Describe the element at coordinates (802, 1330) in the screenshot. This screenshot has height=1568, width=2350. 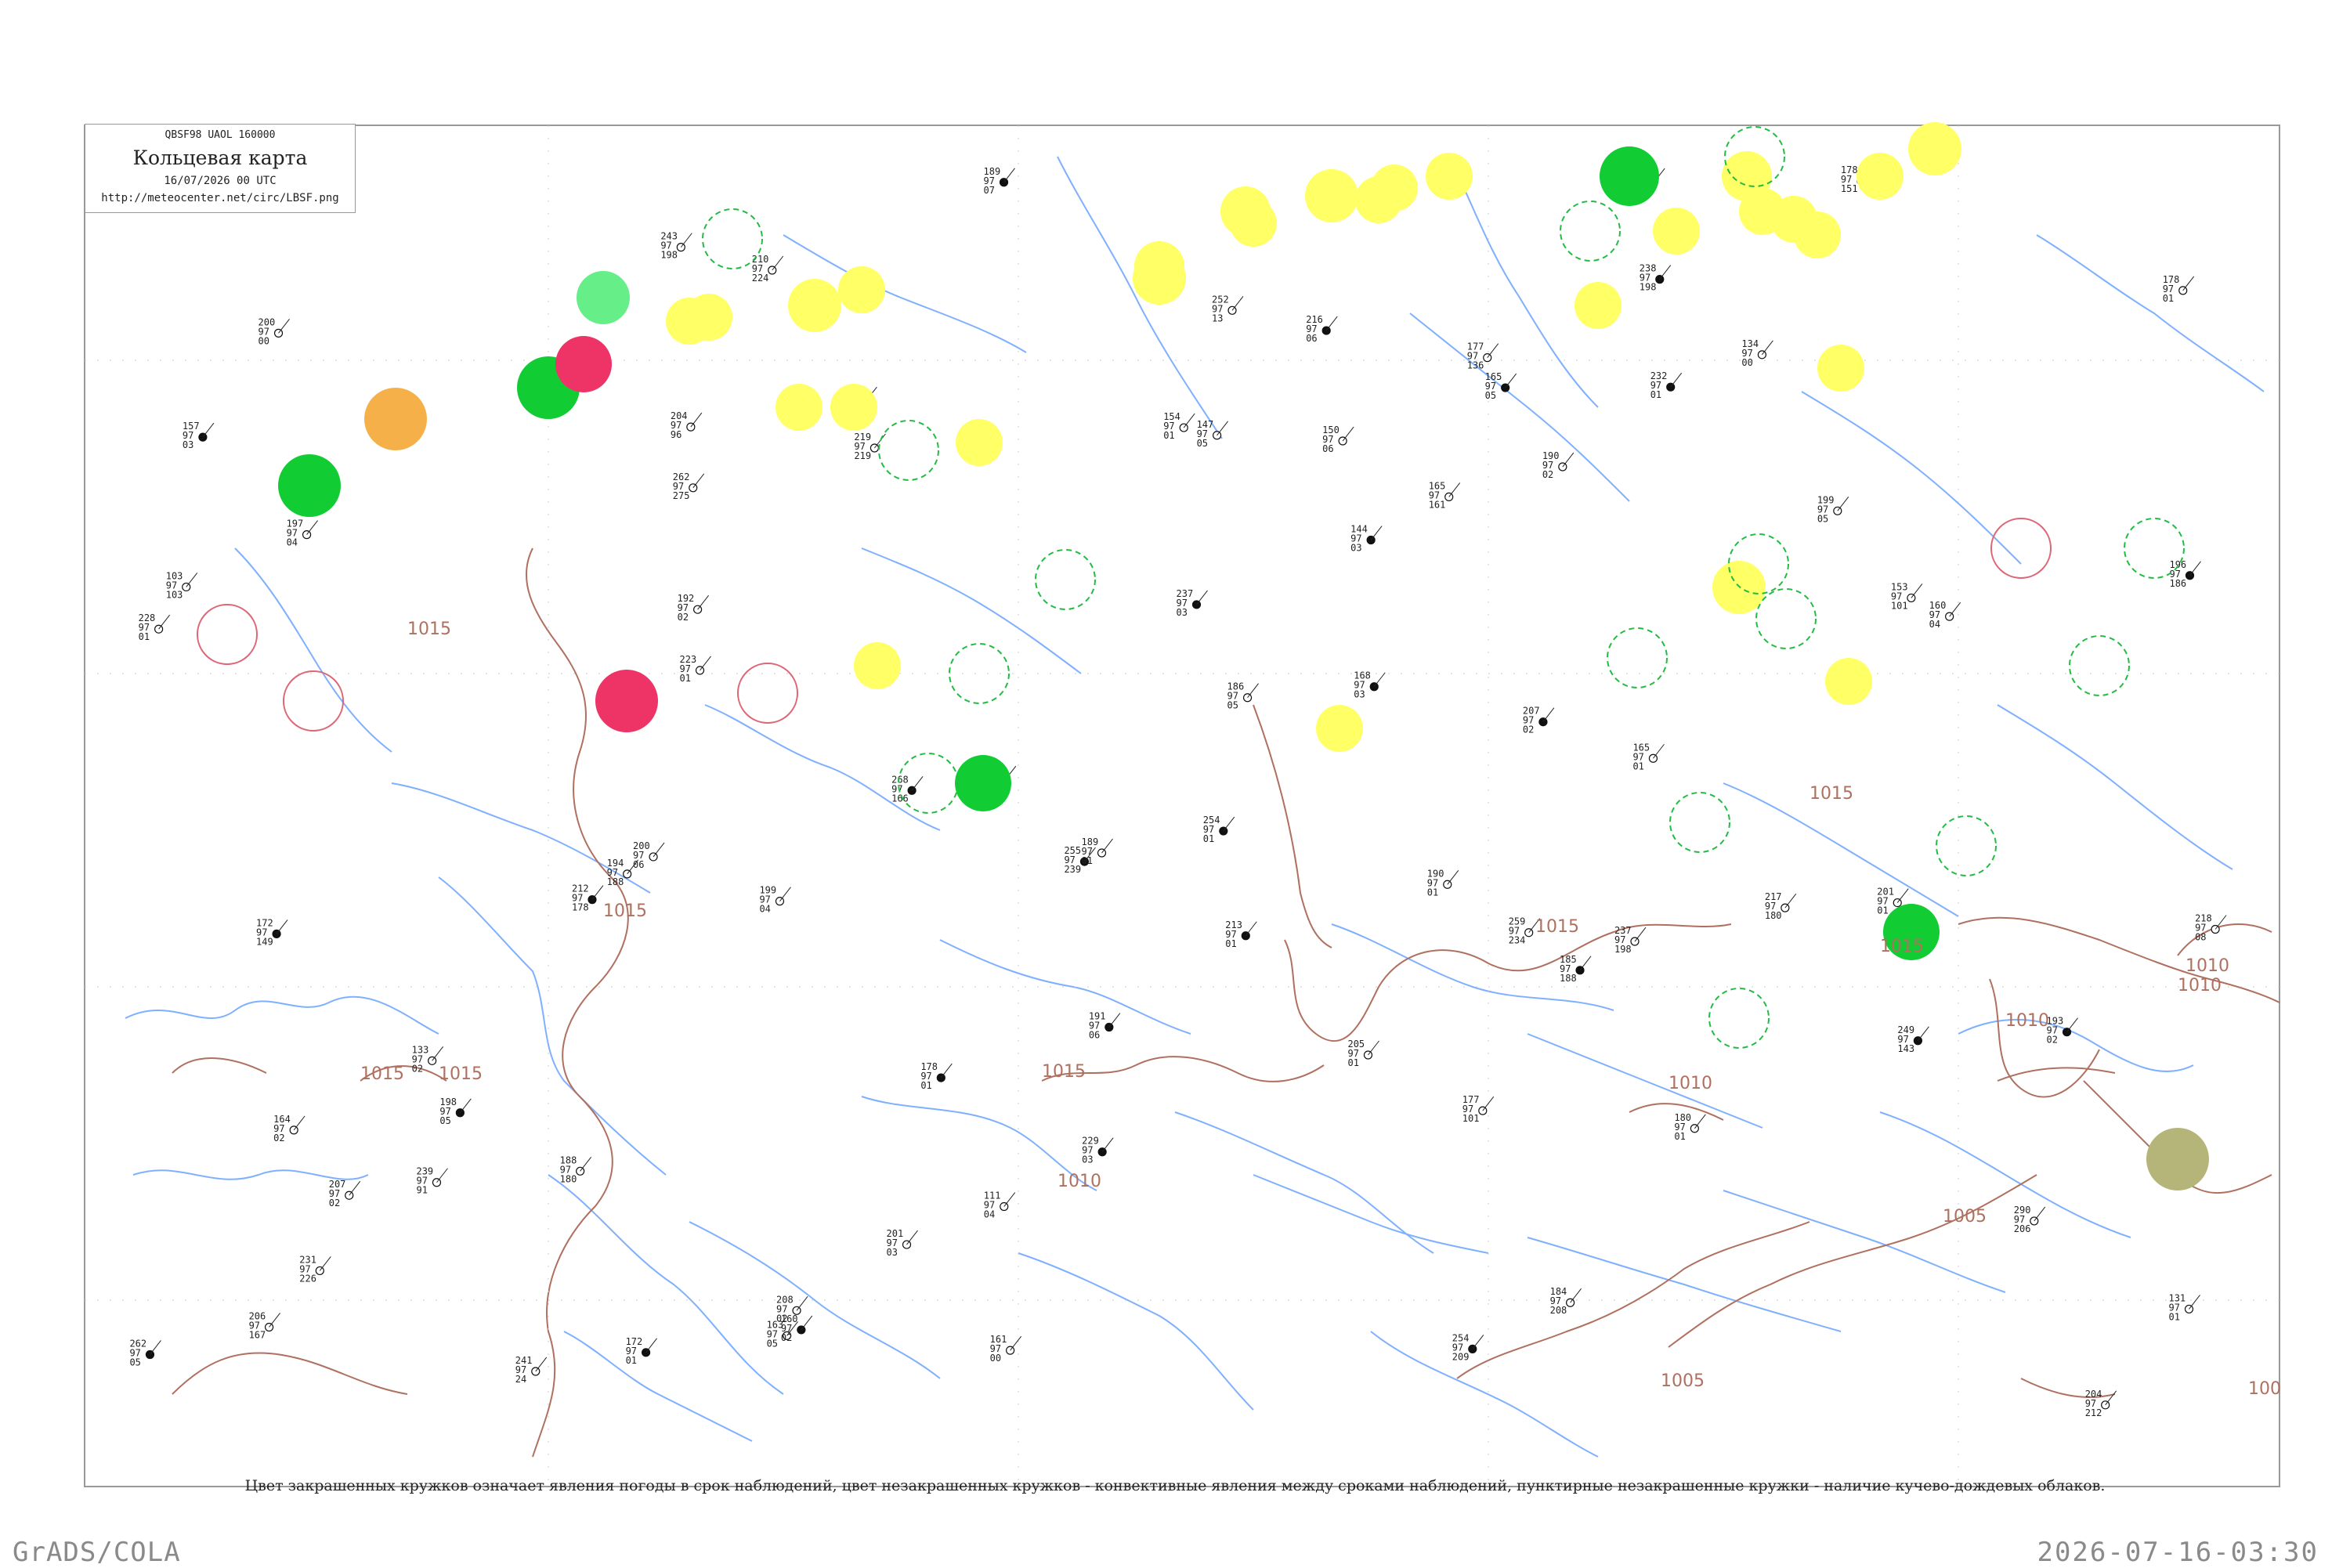
I see `station-cloud-cover-icon` at that location.